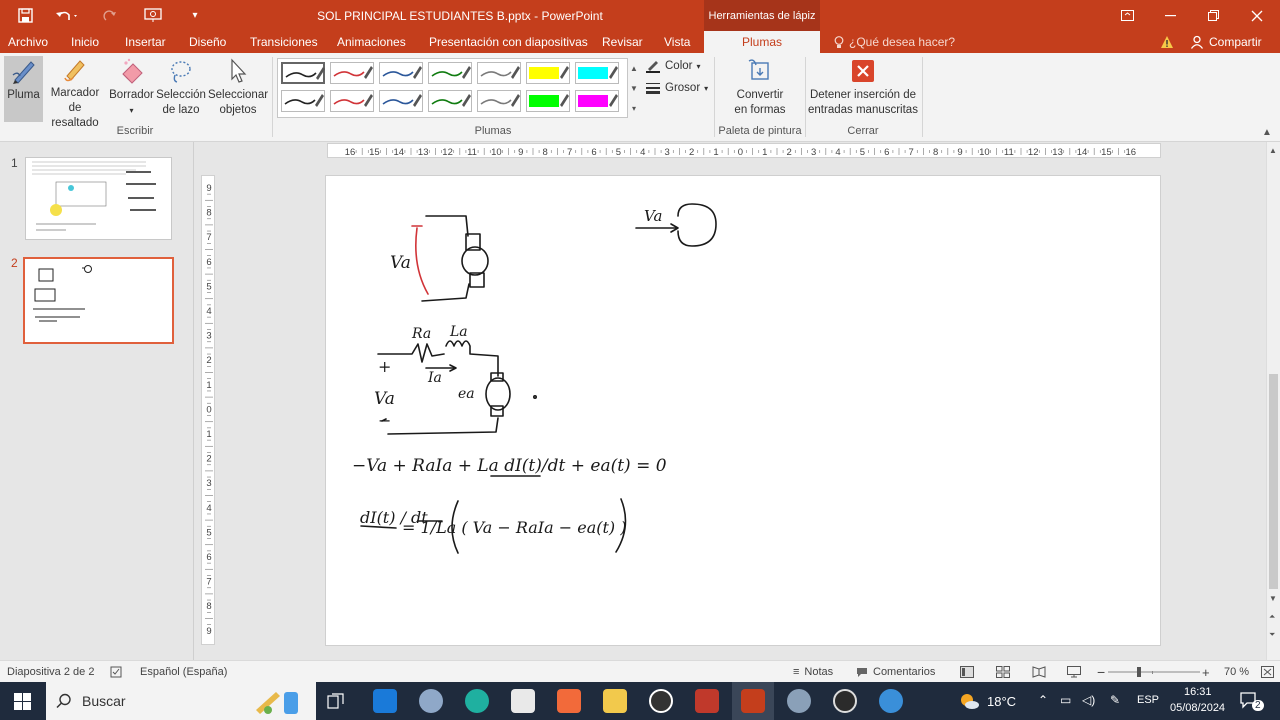 The image size is (1280, 720). I want to click on highlighter-button: Marcador de resaltado, so click(75, 92).